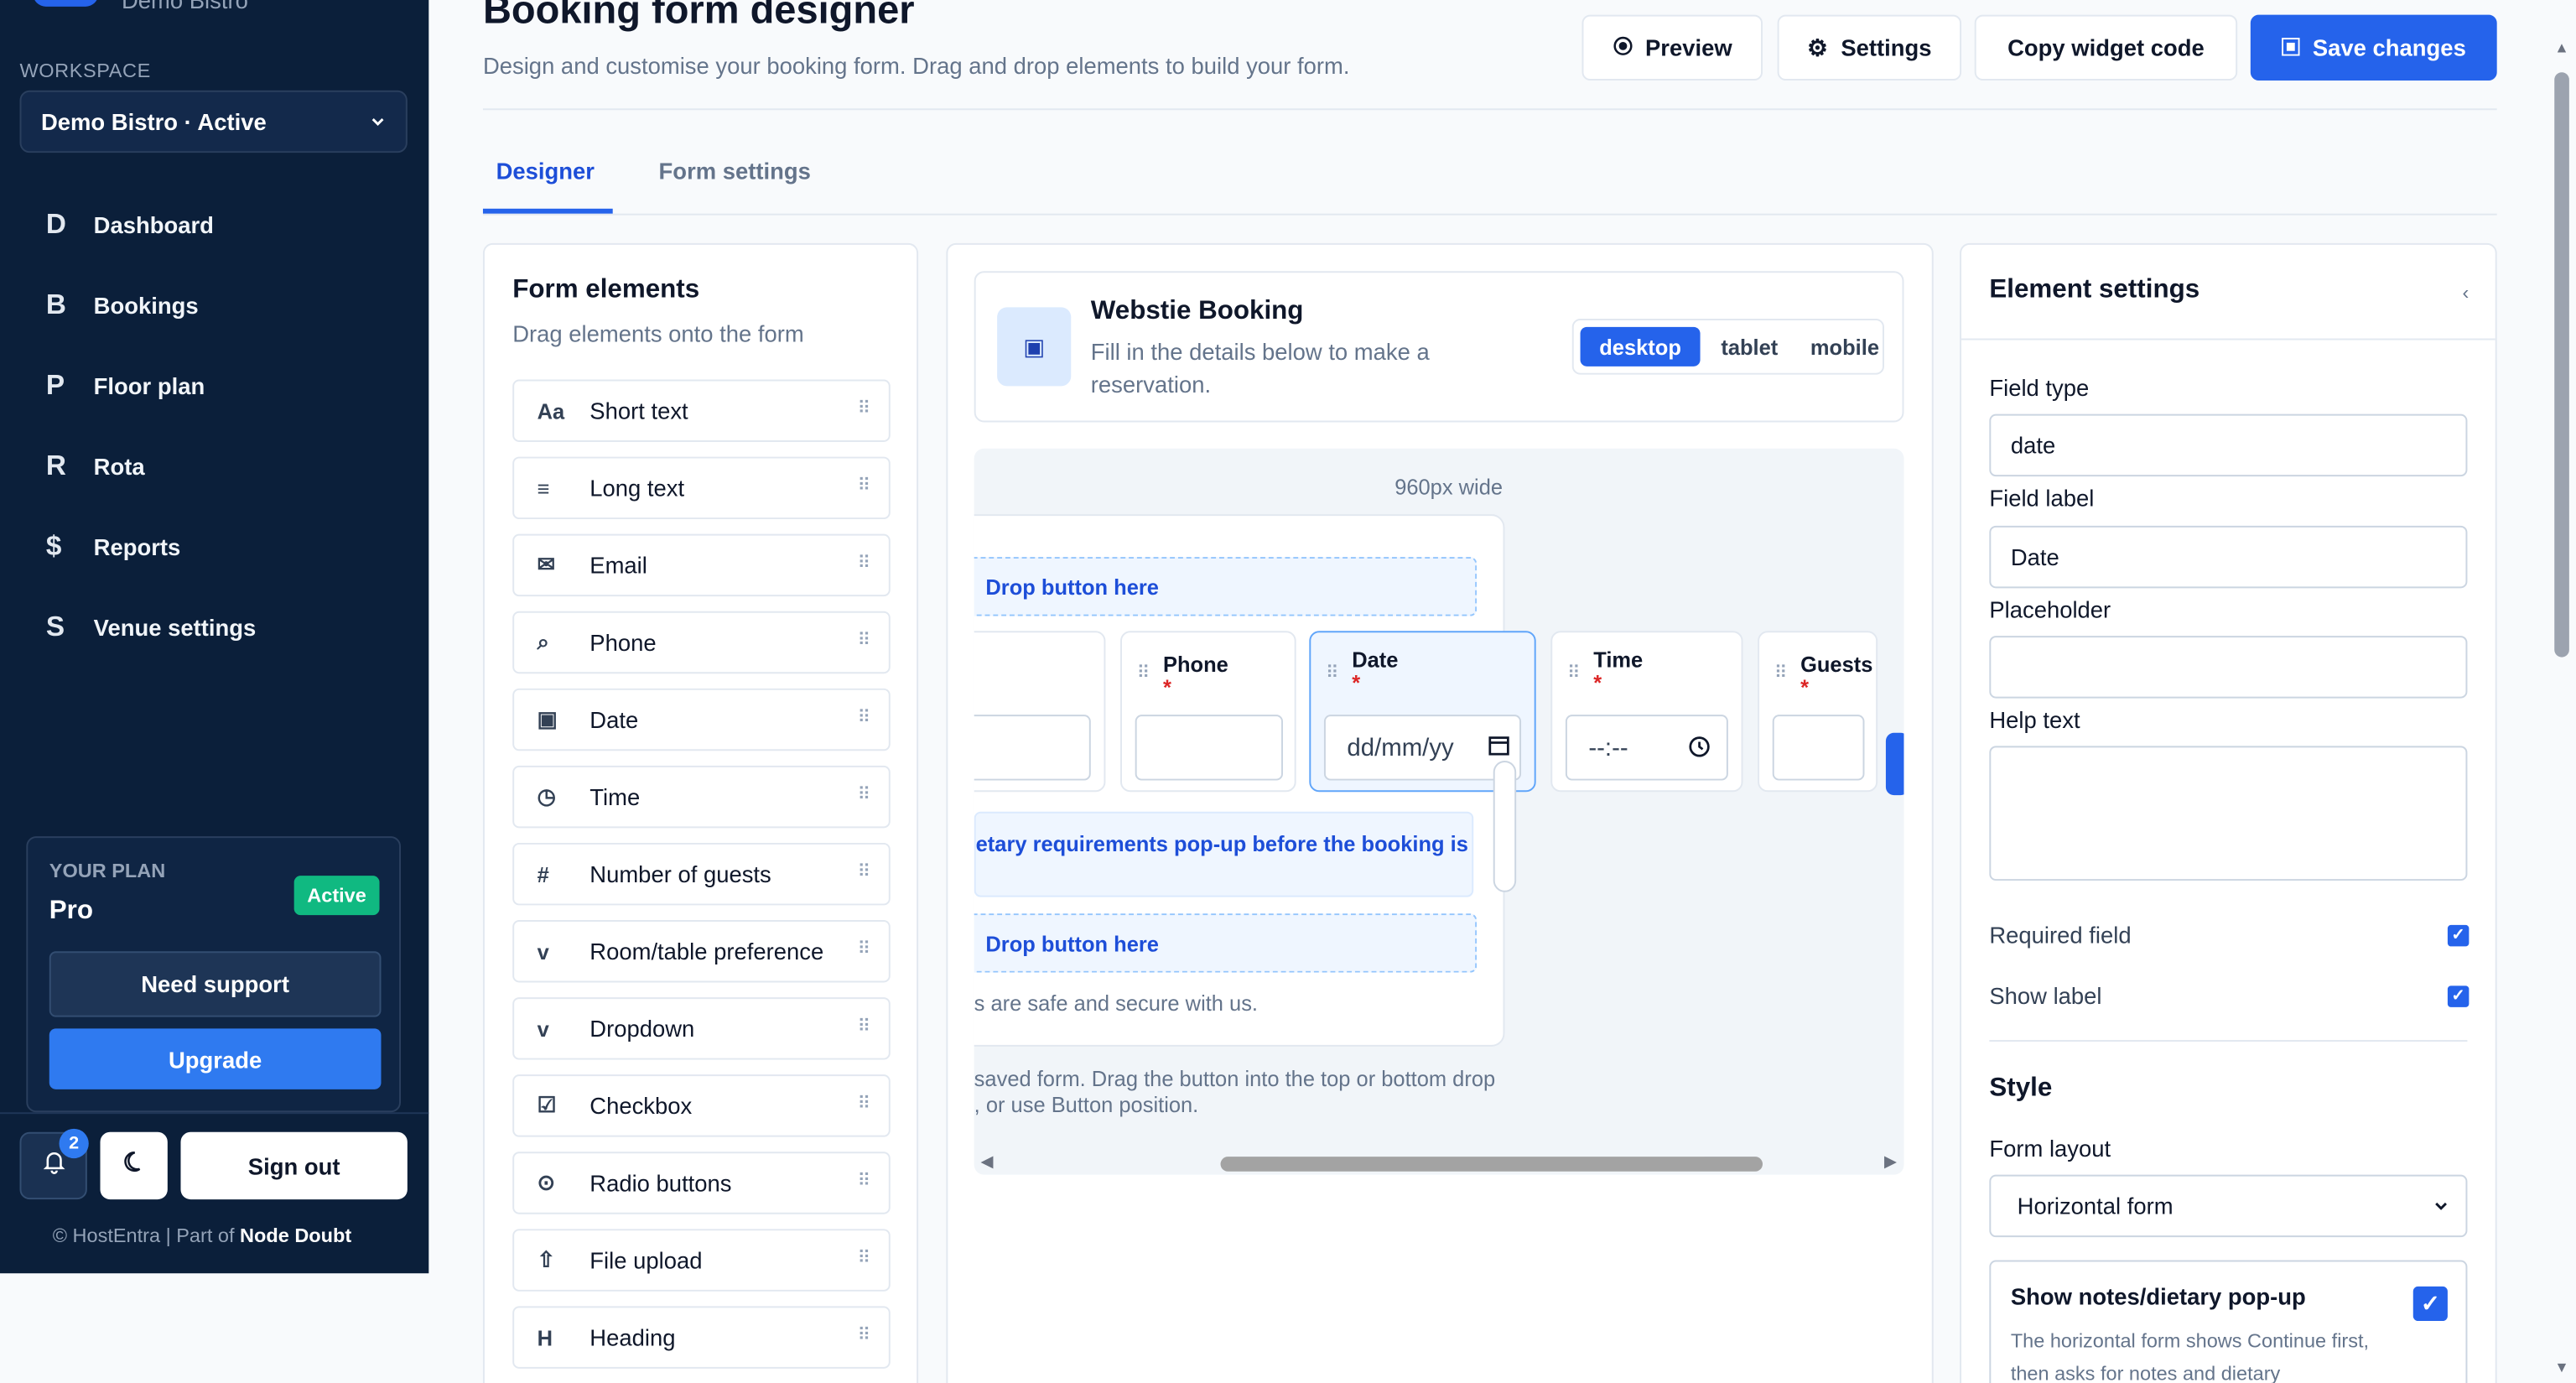 Image resolution: width=2576 pixels, height=1383 pixels. Describe the element at coordinates (153, 121) in the screenshot. I see `workspace-value: Demo Bistro · Active` at that location.